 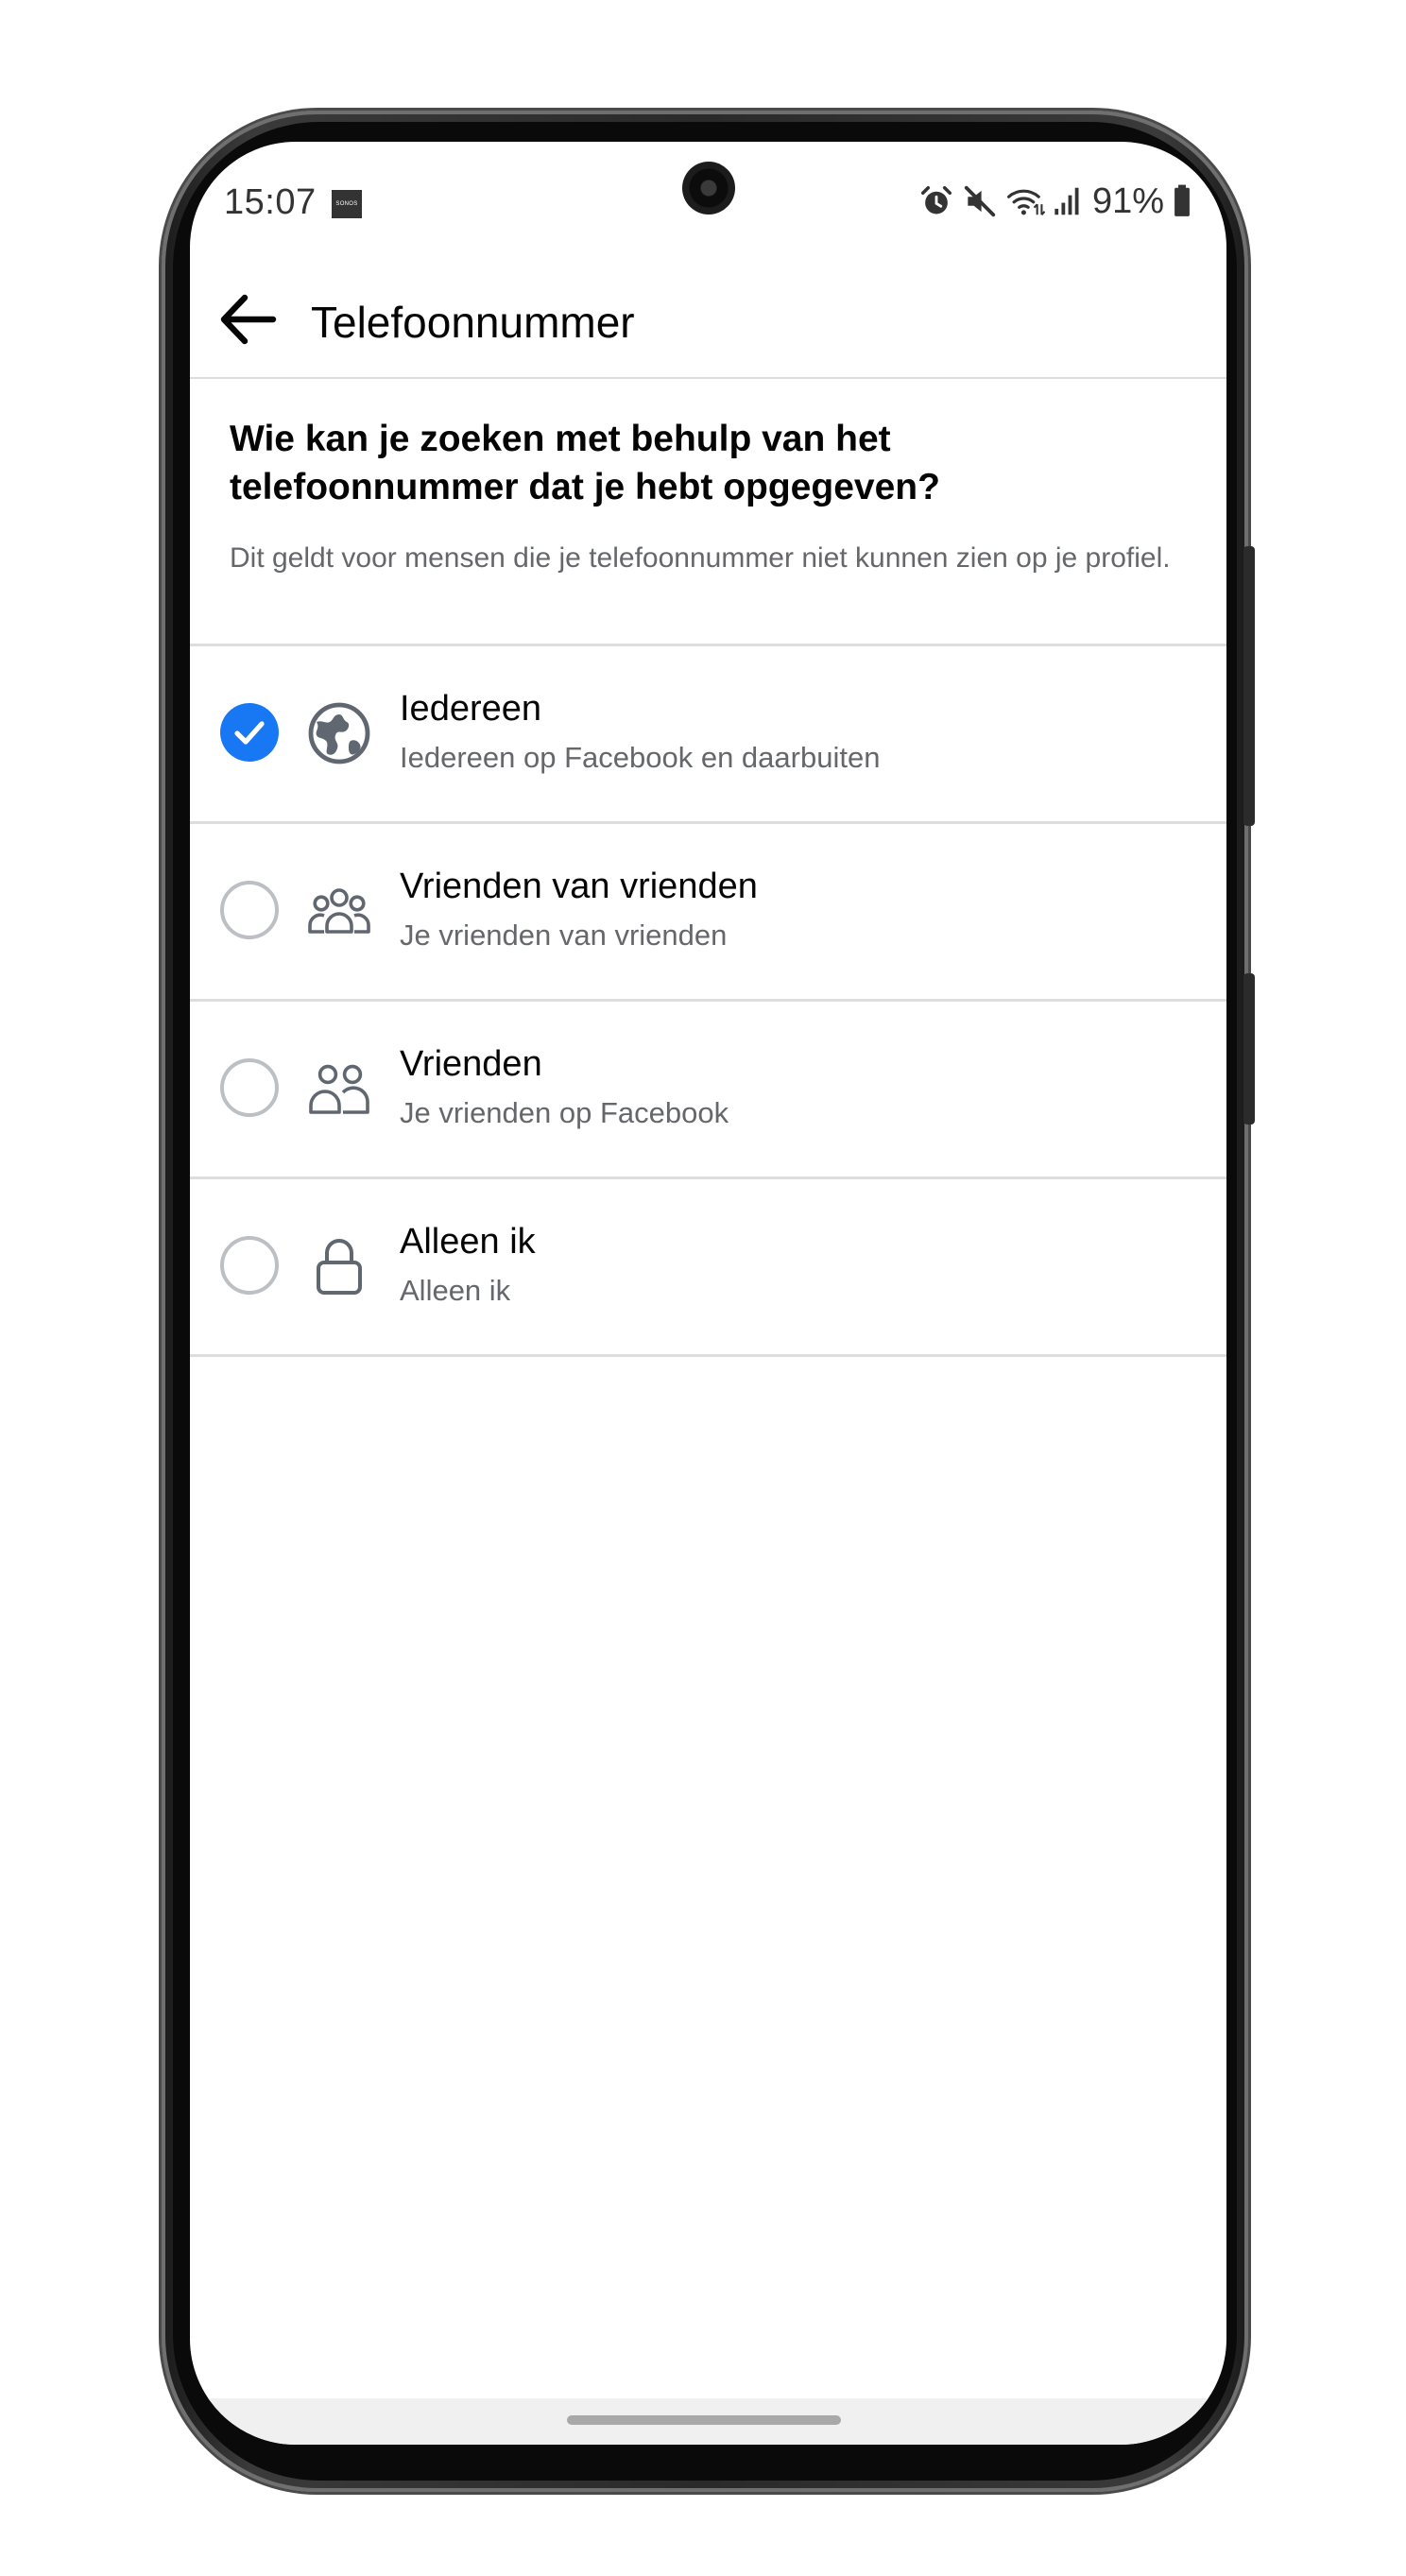 What do you see at coordinates (339, 733) in the screenshot?
I see `globe-icon` at bounding box center [339, 733].